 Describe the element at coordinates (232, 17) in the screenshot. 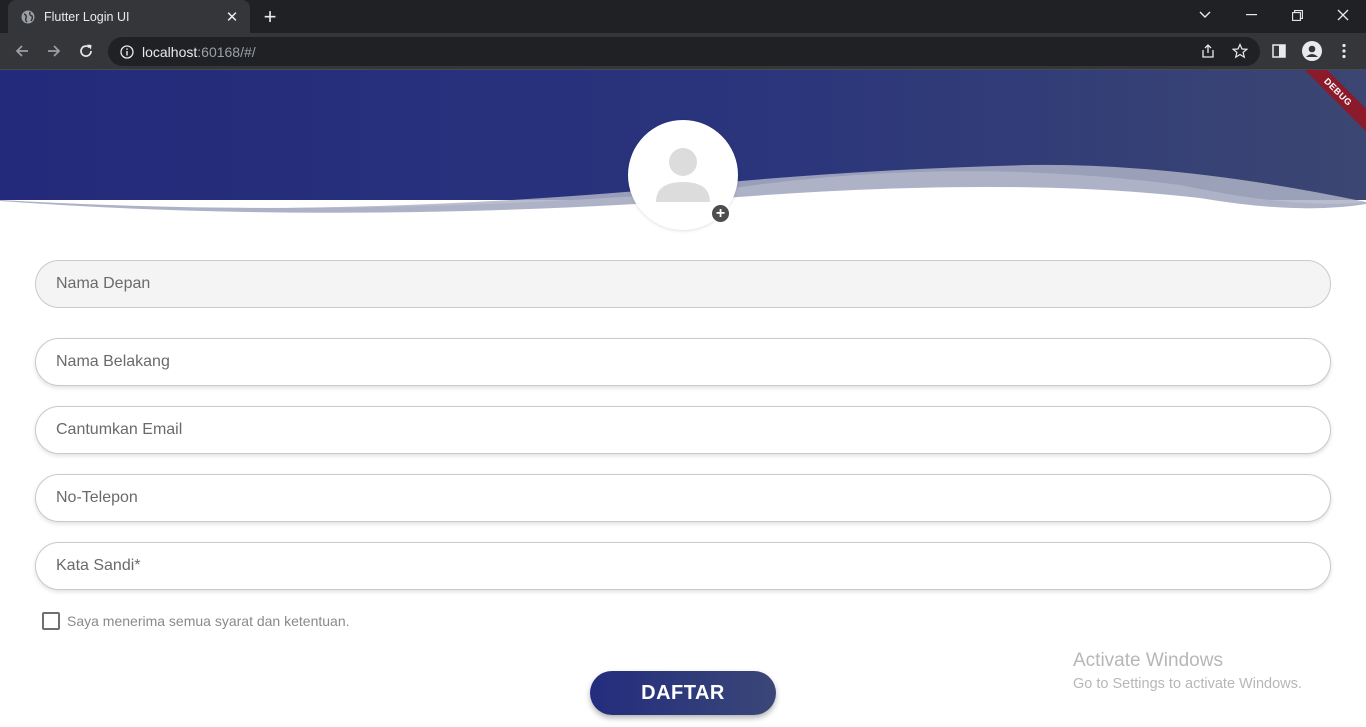

I see `close-tab-icon: ✕` at that location.